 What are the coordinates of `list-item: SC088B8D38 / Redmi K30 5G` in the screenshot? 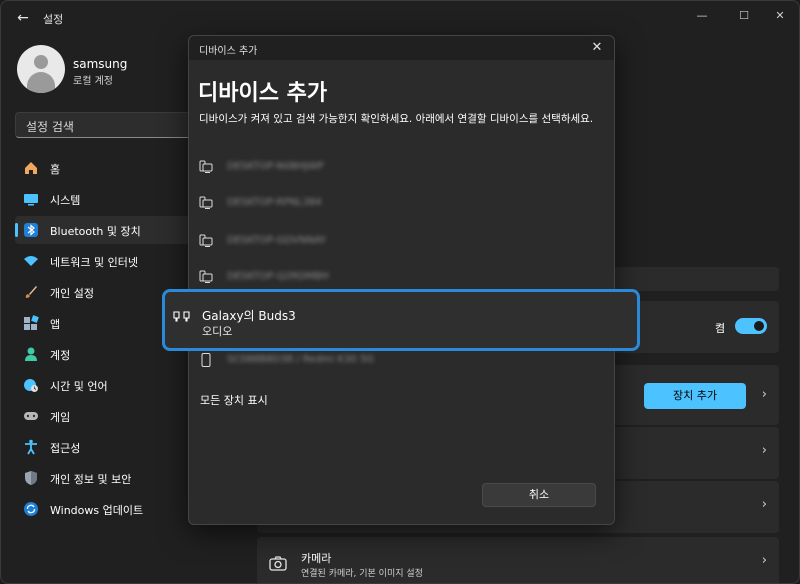 It's located at (399, 361).